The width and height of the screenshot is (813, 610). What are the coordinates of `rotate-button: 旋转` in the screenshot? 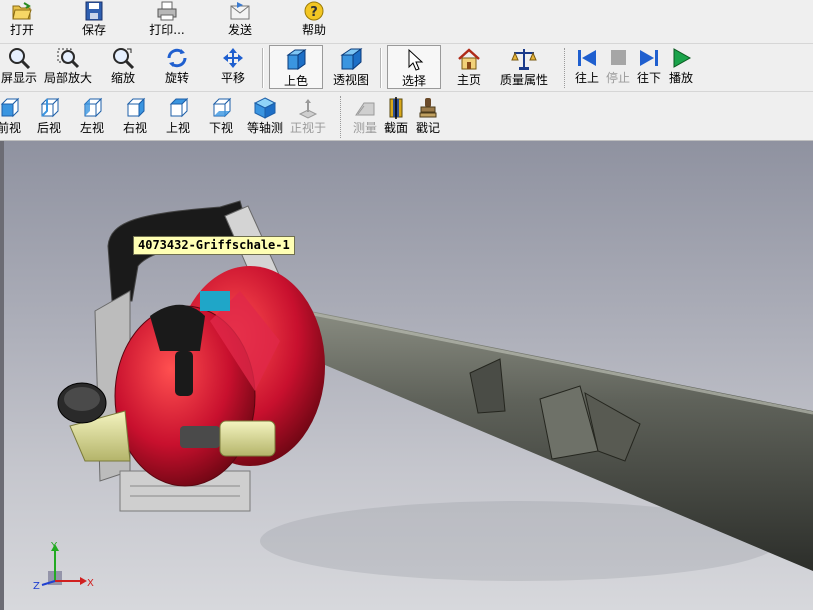 It's located at (177, 66).